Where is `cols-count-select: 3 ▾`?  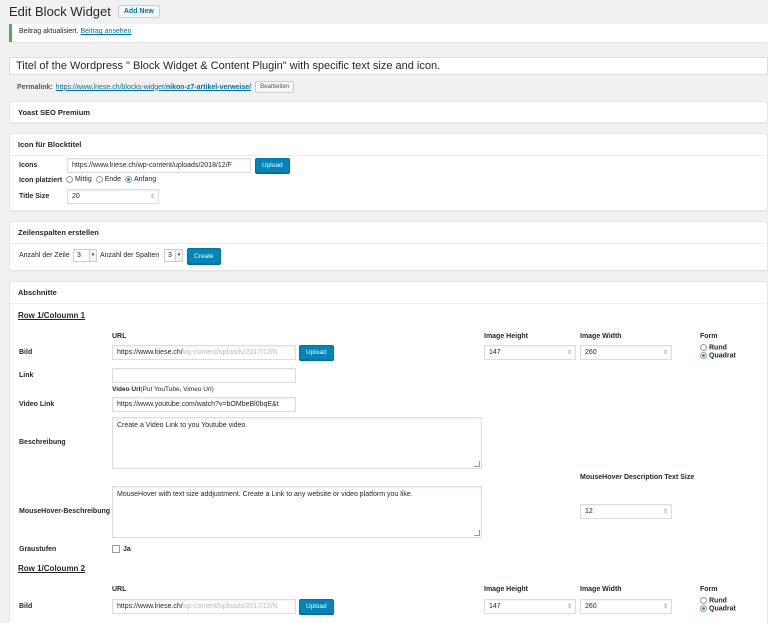 cols-count-select: 3 ▾ is located at coordinates (173, 255).